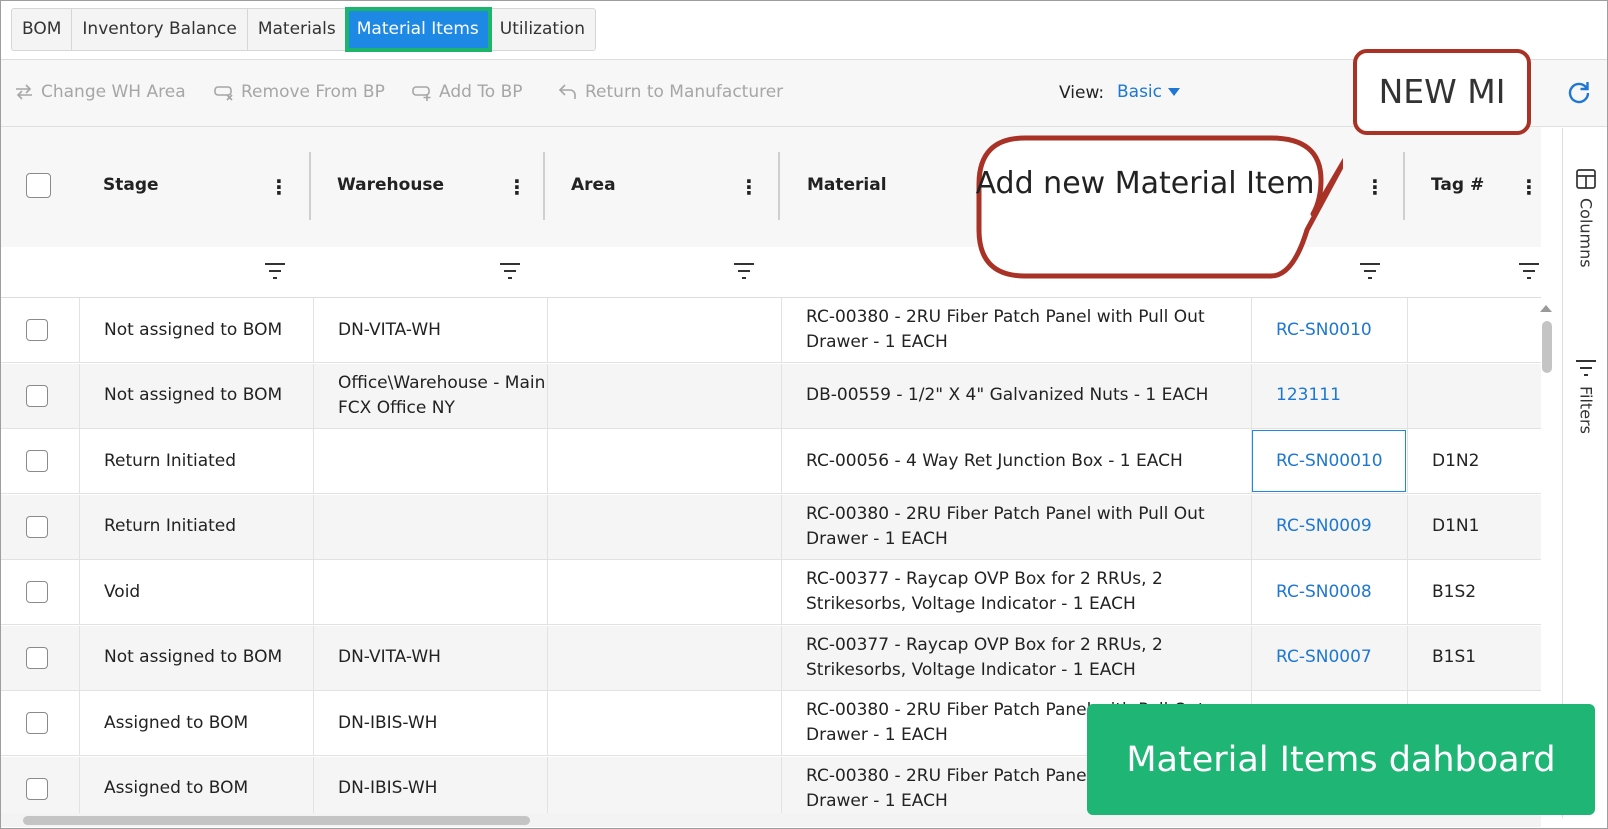 The image size is (1608, 829). Describe the element at coordinates (297, 29) in the screenshot. I see `tab-materials: Materials` at that location.